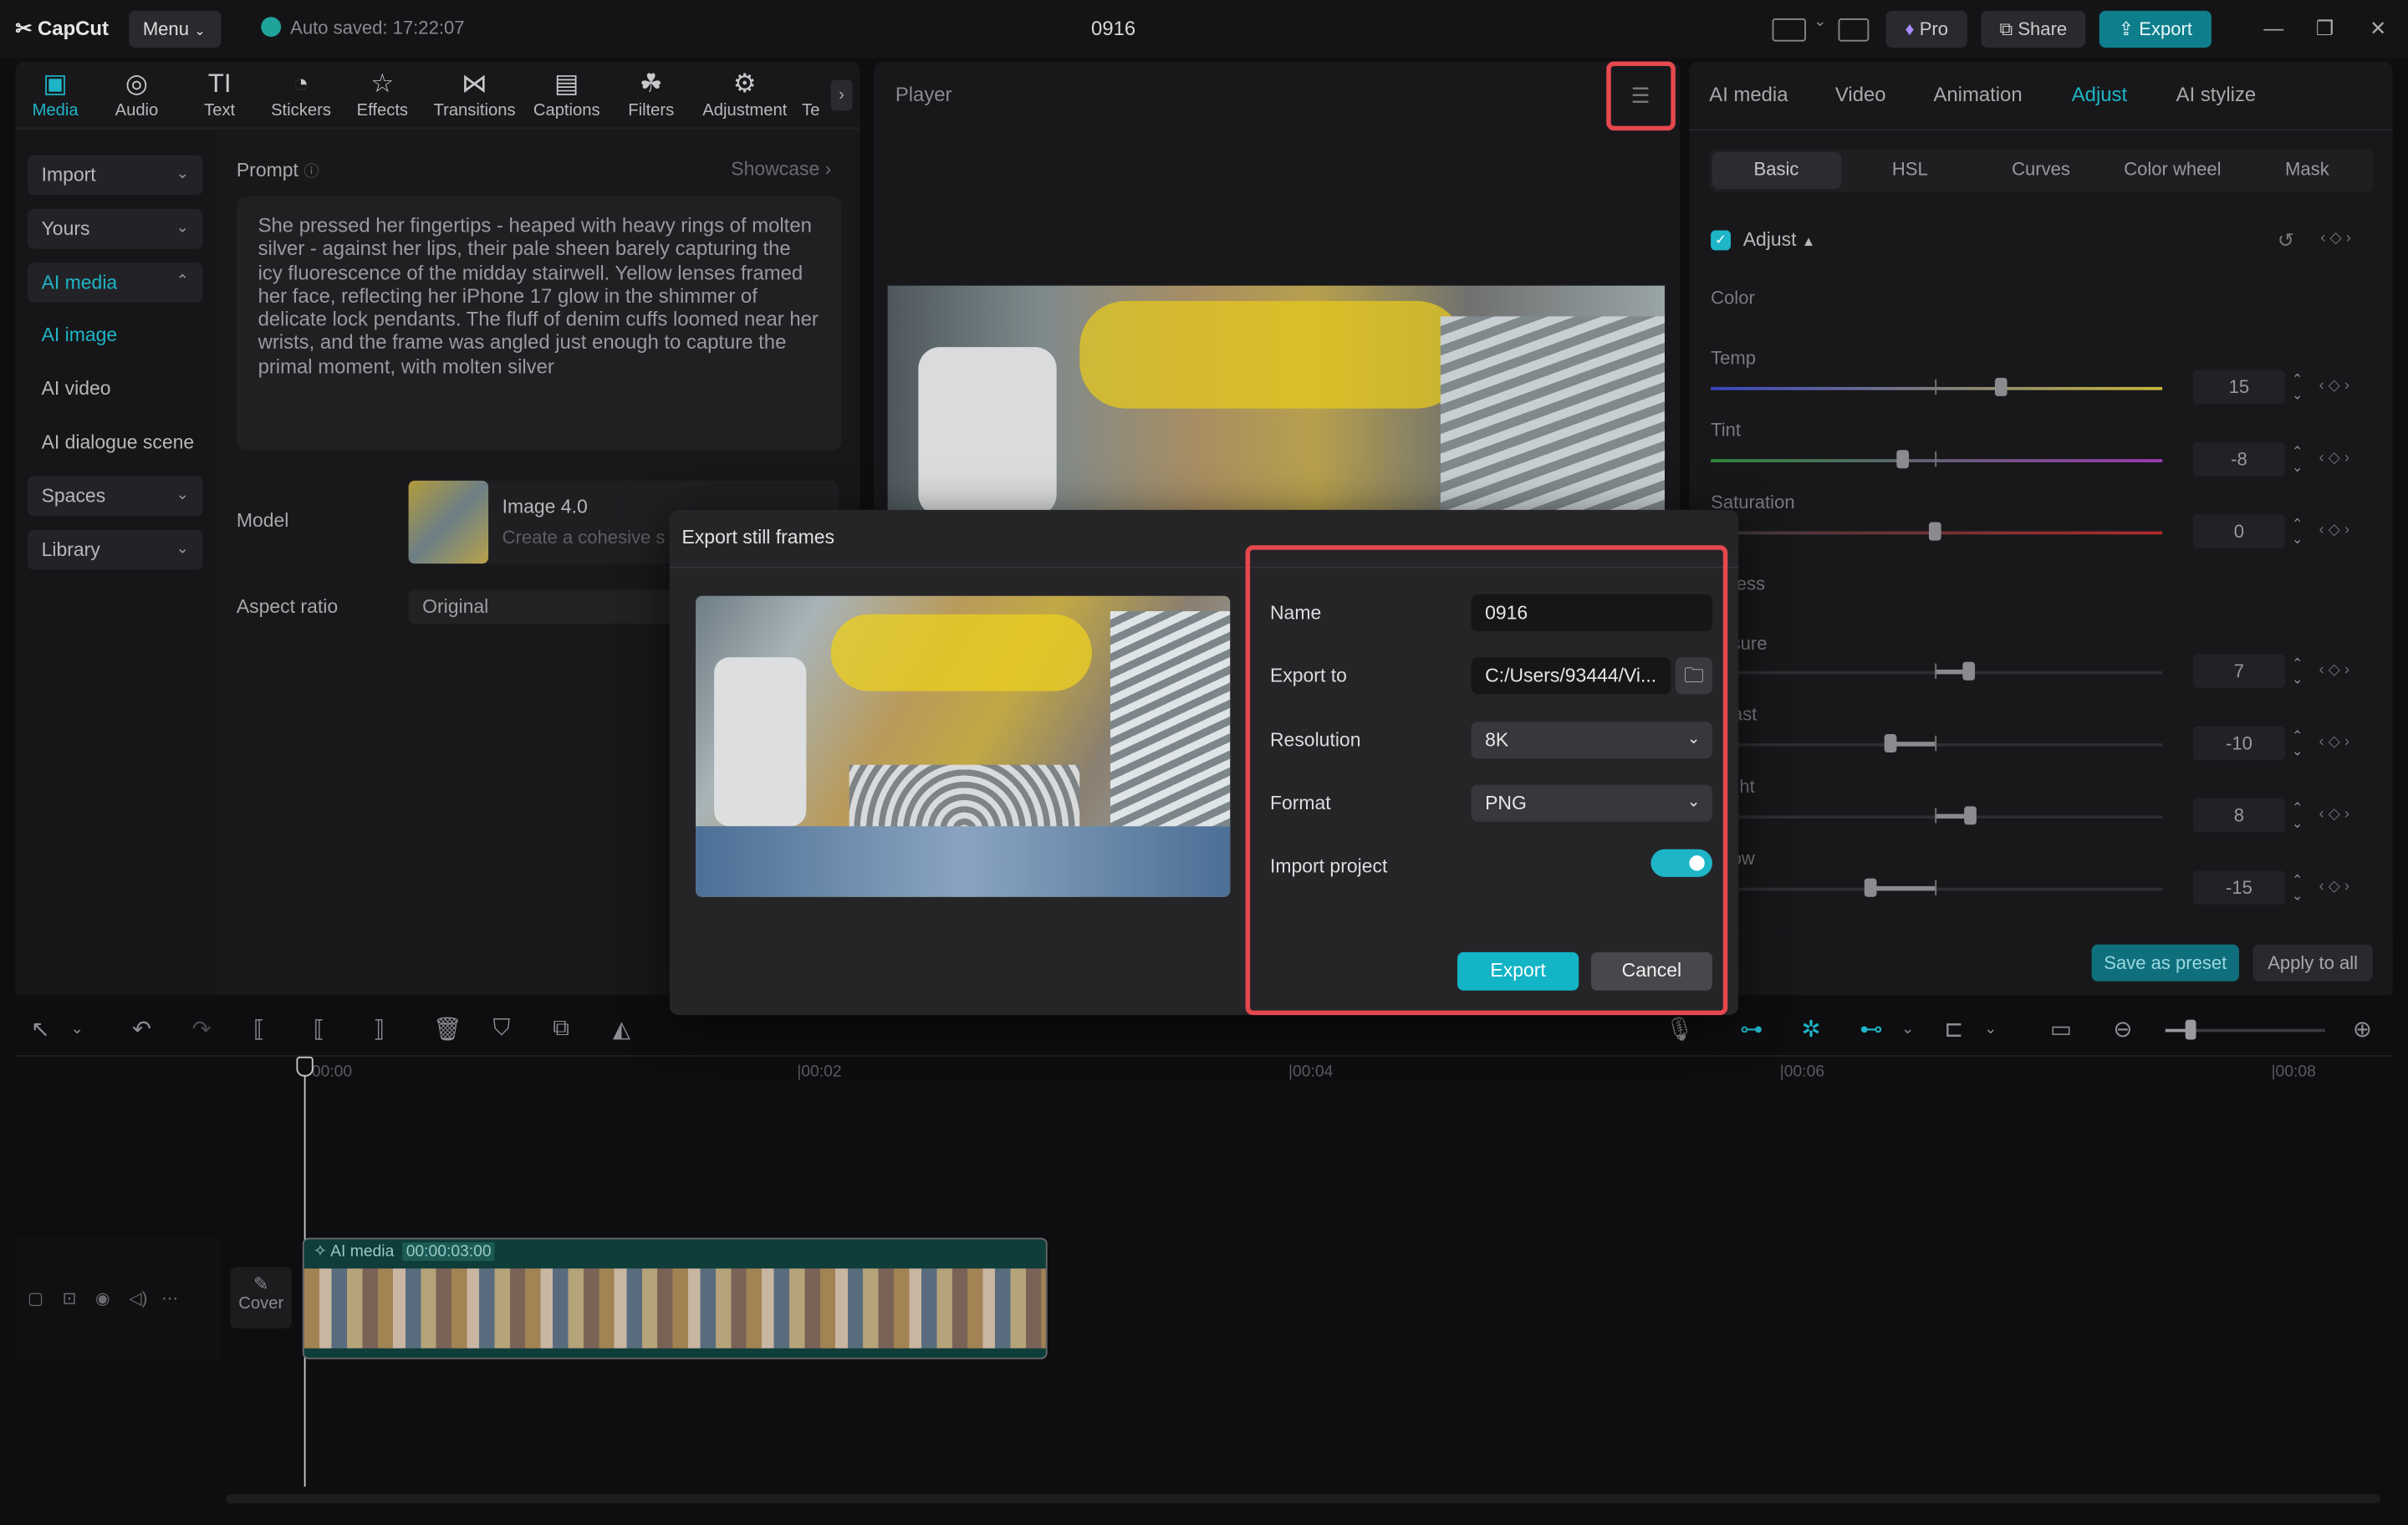 The height and width of the screenshot is (1525, 2408). Describe the element at coordinates (652, 94) in the screenshot. I see `toolbar-filters: ☘ Filters` at that location.